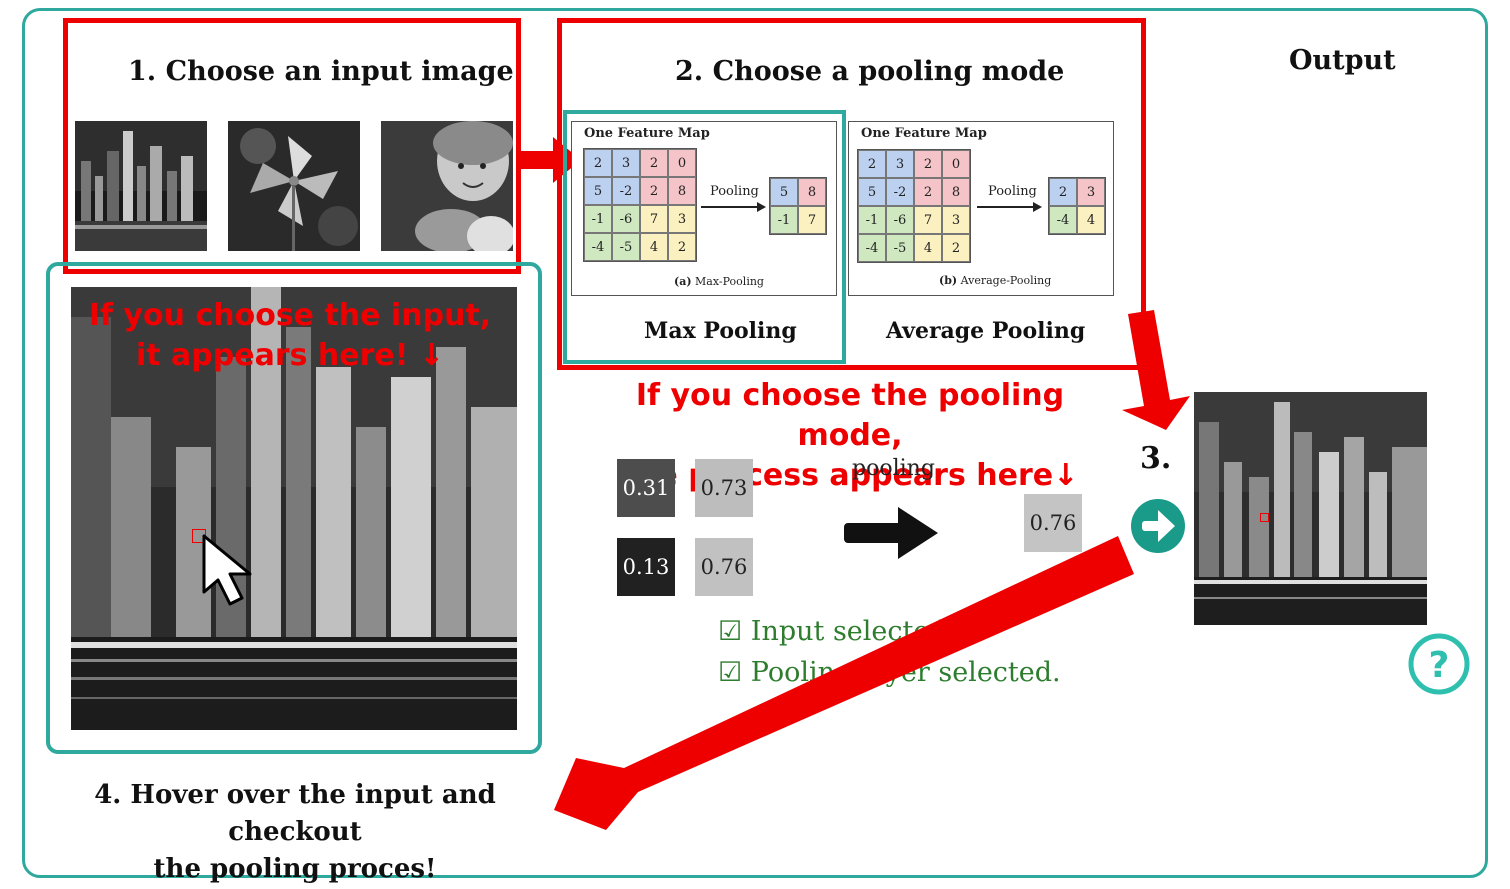  Describe the element at coordinates (447, 186) in the screenshot. I see `child-thumbnail` at that location.